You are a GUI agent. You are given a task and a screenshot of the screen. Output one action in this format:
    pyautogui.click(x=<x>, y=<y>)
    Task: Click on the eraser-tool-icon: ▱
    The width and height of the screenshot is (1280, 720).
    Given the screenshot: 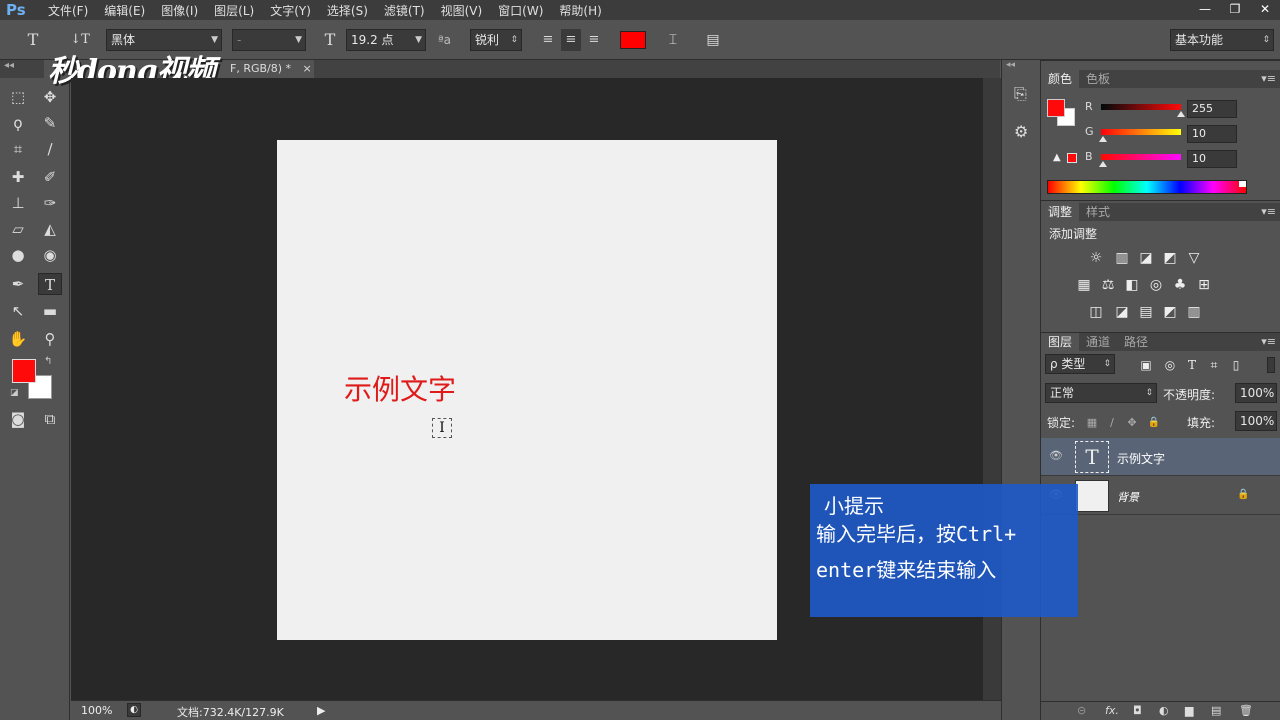 What is the action you would take?
    pyautogui.click(x=18, y=229)
    